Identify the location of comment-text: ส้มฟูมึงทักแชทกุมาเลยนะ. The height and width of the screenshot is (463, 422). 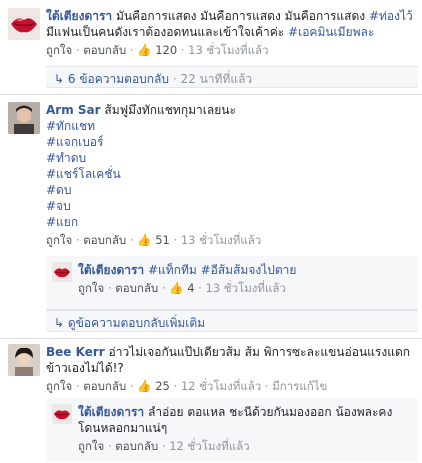
(170, 110).